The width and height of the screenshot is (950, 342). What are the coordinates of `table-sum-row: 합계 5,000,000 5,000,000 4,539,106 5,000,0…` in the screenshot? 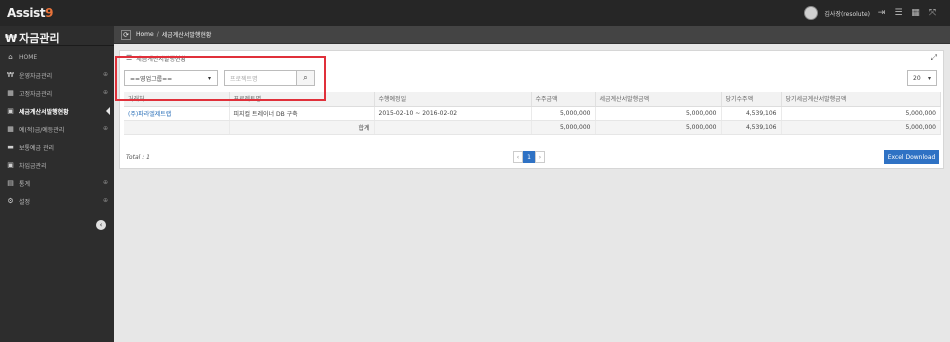 It's located at (532, 127).